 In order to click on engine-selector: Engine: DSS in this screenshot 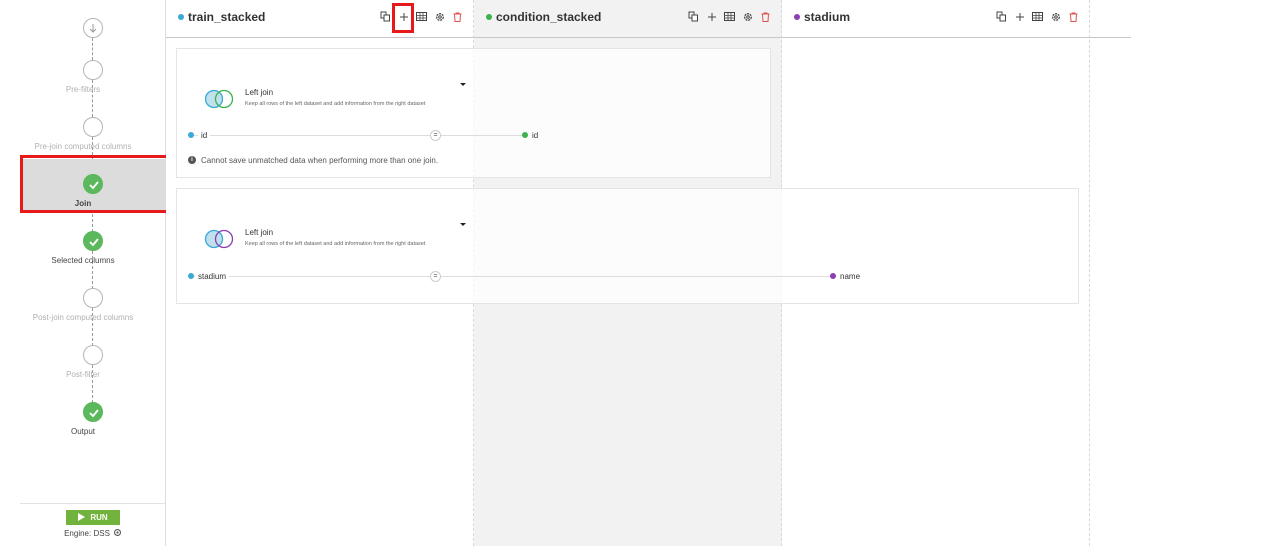, I will do `click(93, 533)`.